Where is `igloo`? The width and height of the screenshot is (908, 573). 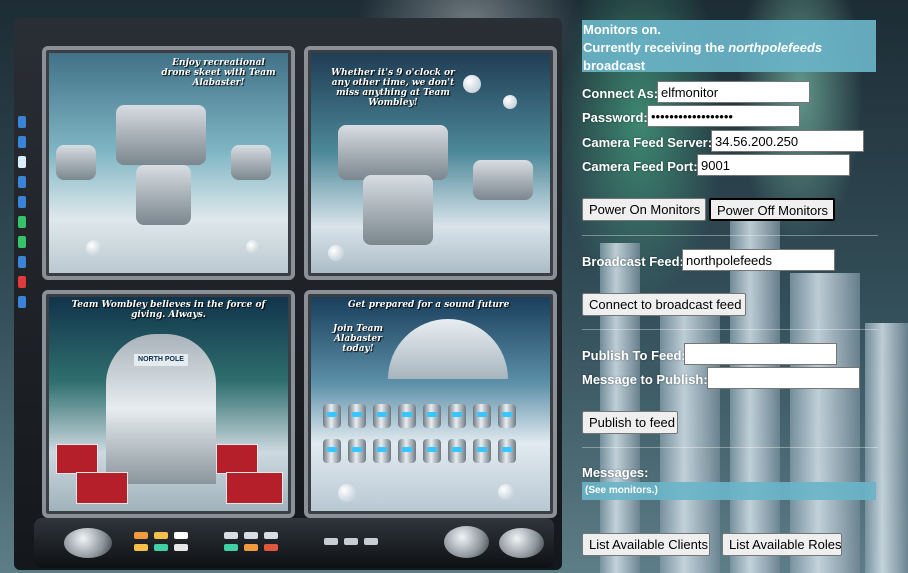 igloo is located at coordinates (448, 349).